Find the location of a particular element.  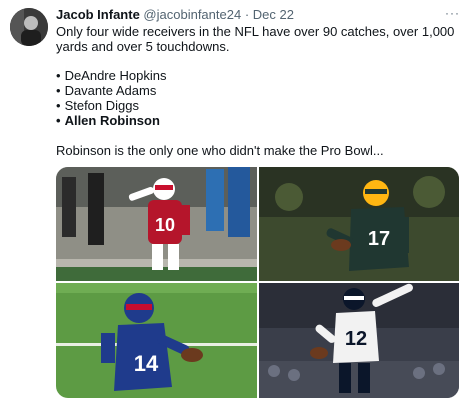

bears-photo-image: 12 is located at coordinates (359, 340).